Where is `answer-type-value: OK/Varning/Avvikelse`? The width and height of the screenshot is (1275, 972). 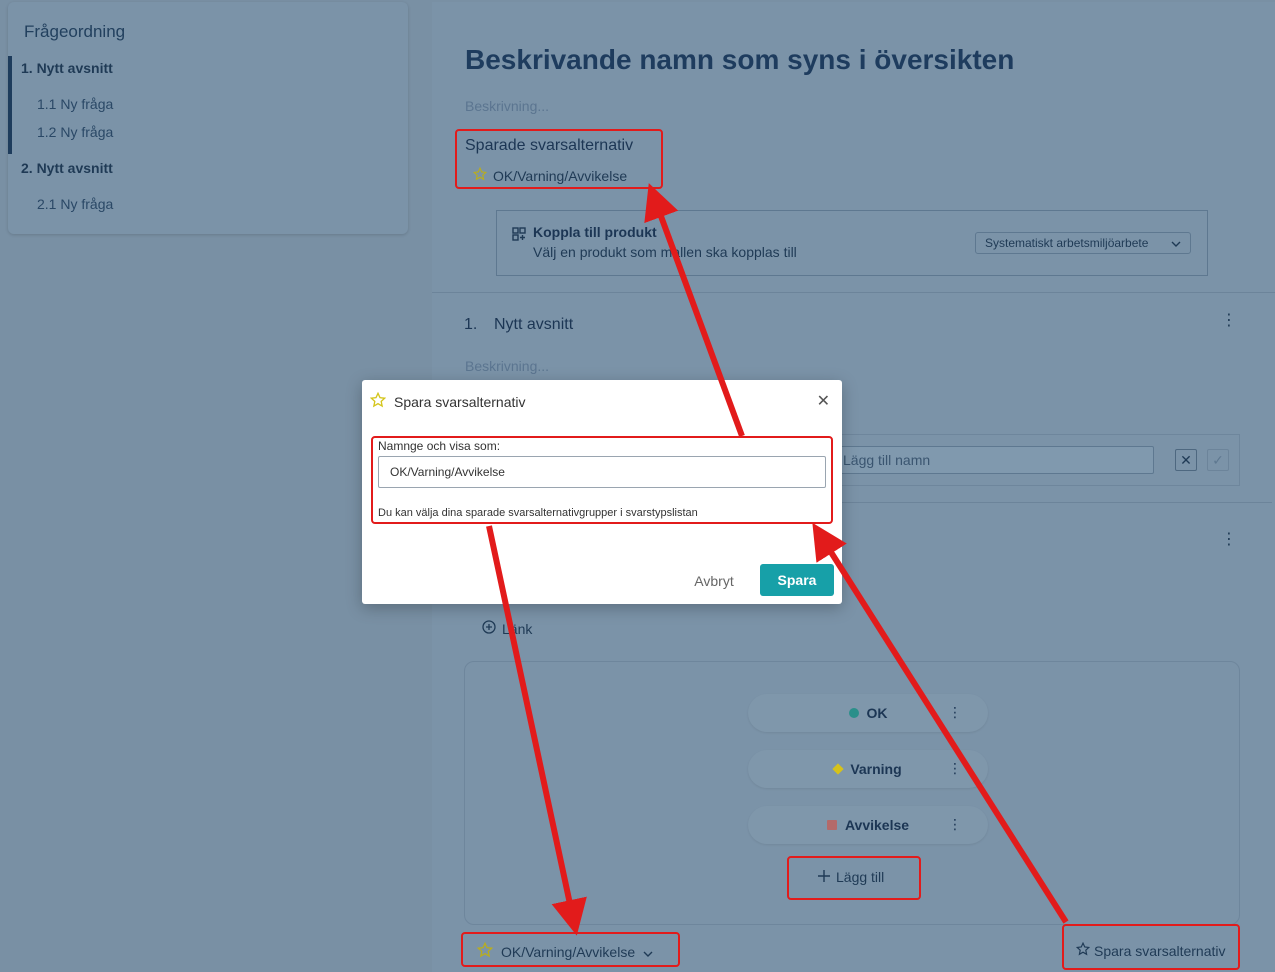 answer-type-value: OK/Varning/Avvikelse is located at coordinates (568, 951).